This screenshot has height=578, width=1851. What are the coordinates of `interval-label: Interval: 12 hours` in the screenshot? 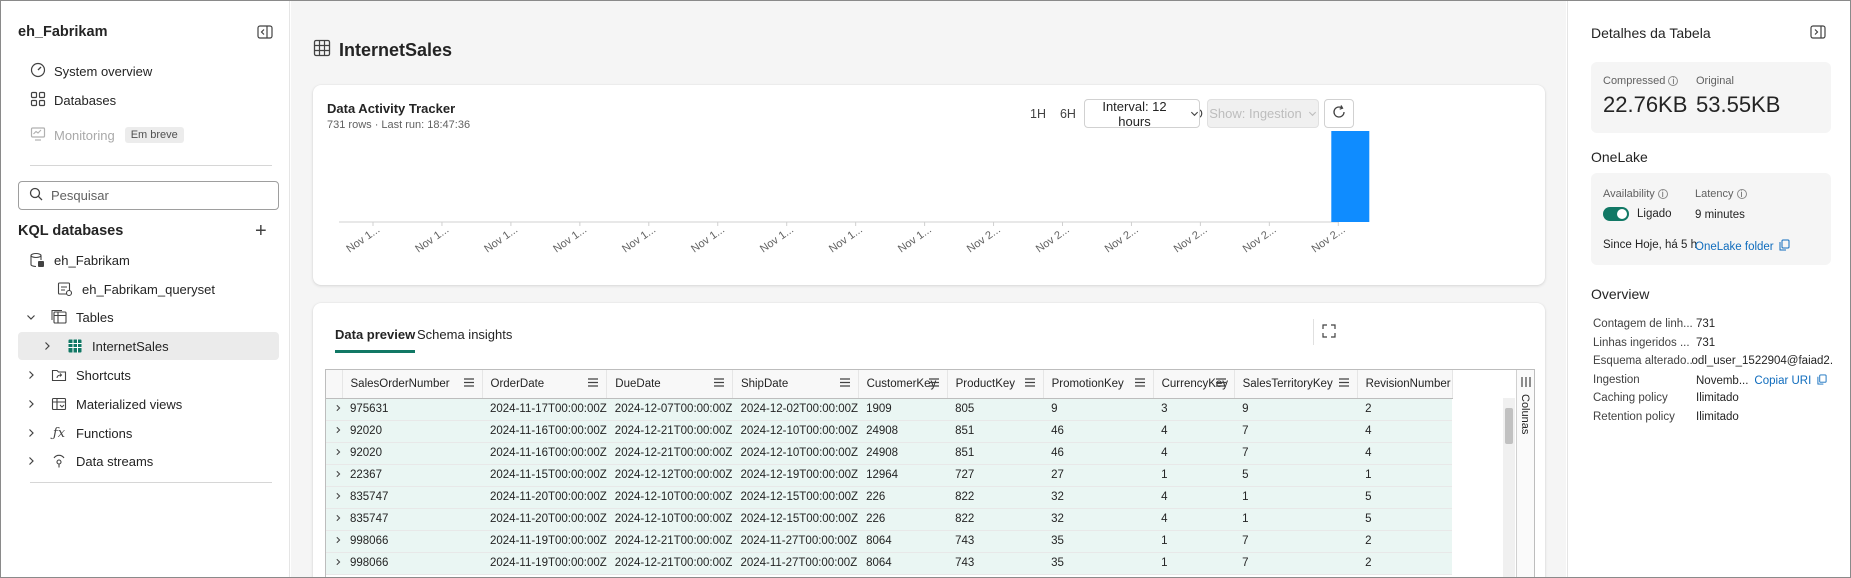 It's located at (1134, 113).